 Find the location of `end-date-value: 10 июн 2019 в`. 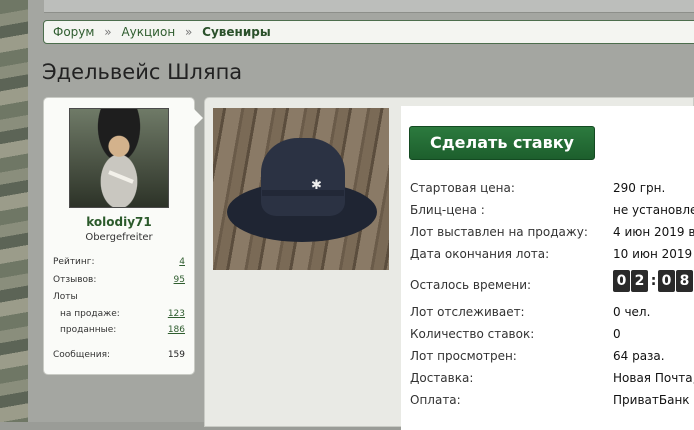

end-date-value: 10 июн 2019 в is located at coordinates (653, 254).